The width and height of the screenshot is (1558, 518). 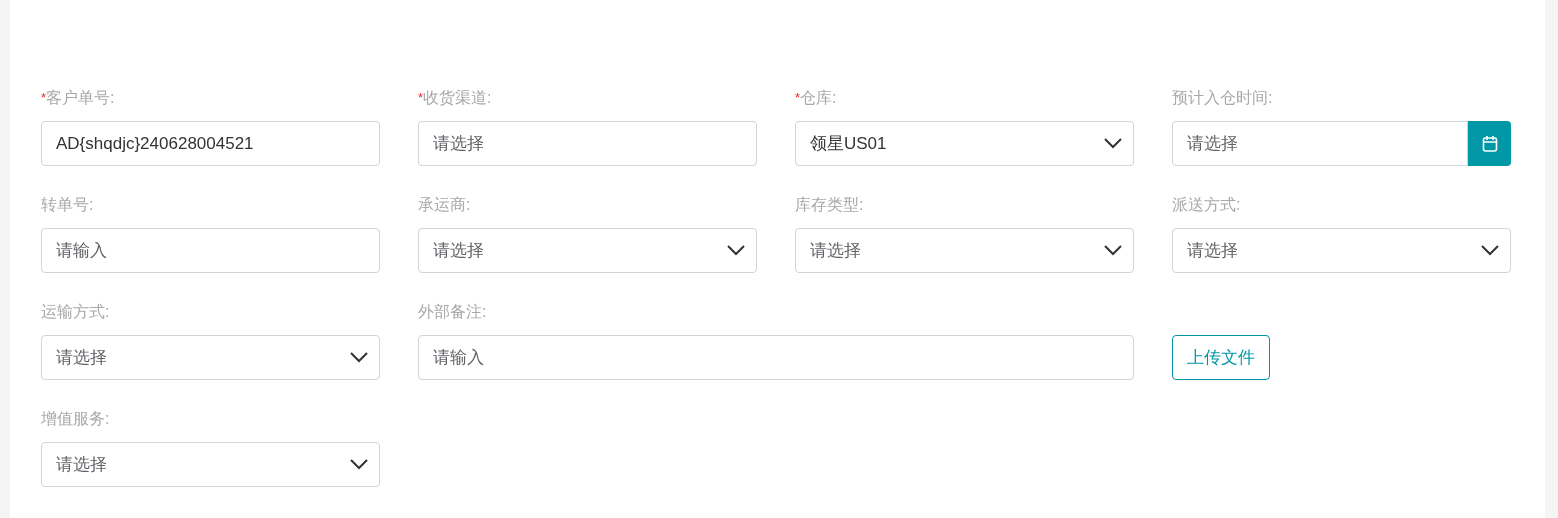 I want to click on calendar-button, so click(x=1489, y=143).